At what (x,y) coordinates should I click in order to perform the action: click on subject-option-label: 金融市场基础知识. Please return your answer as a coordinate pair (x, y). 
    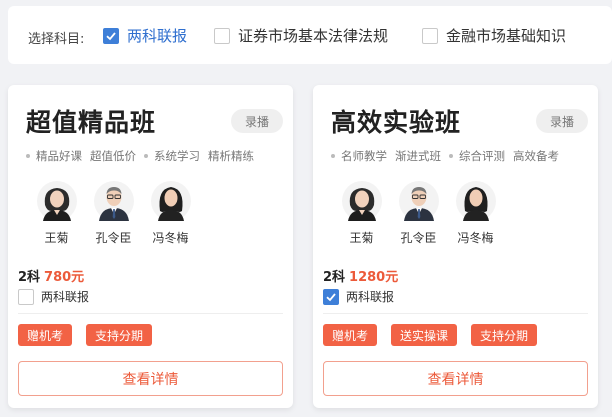
    Looking at the image, I should click on (506, 36).